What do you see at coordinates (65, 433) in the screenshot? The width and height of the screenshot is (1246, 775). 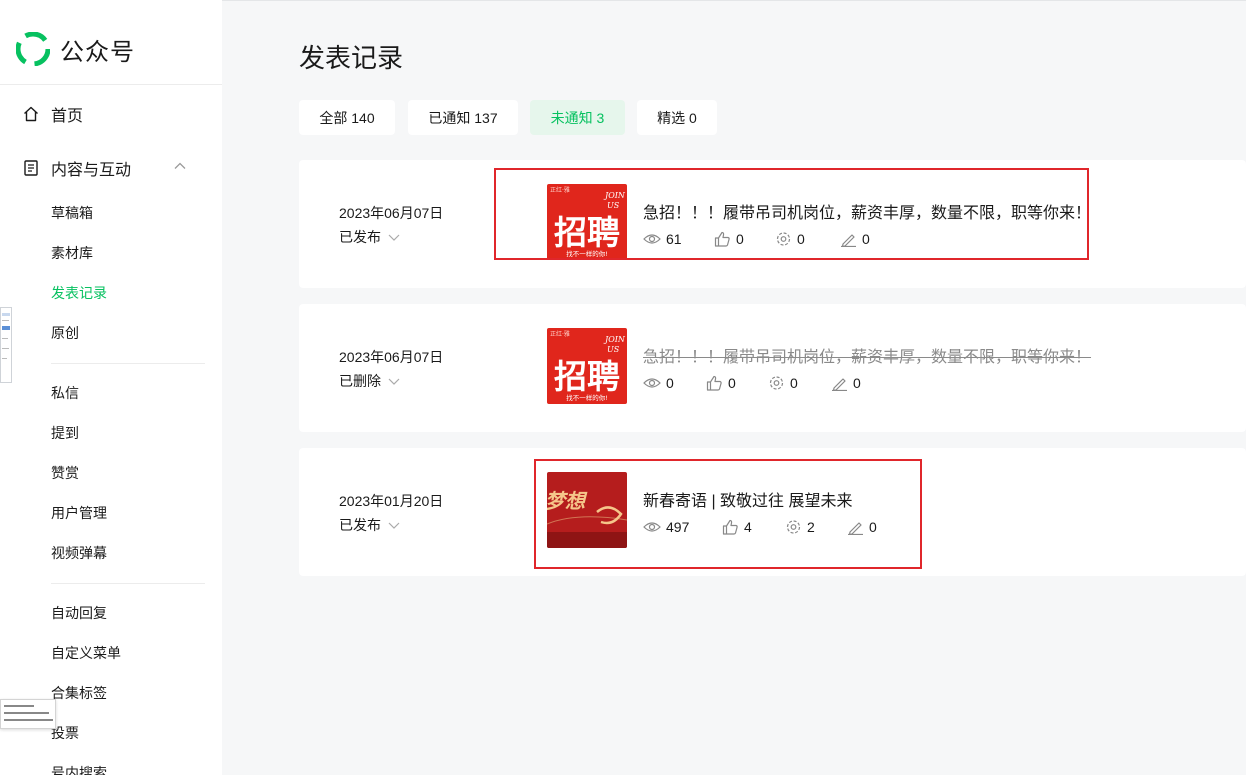 I see `sidebar-item-mentions: 提到` at bounding box center [65, 433].